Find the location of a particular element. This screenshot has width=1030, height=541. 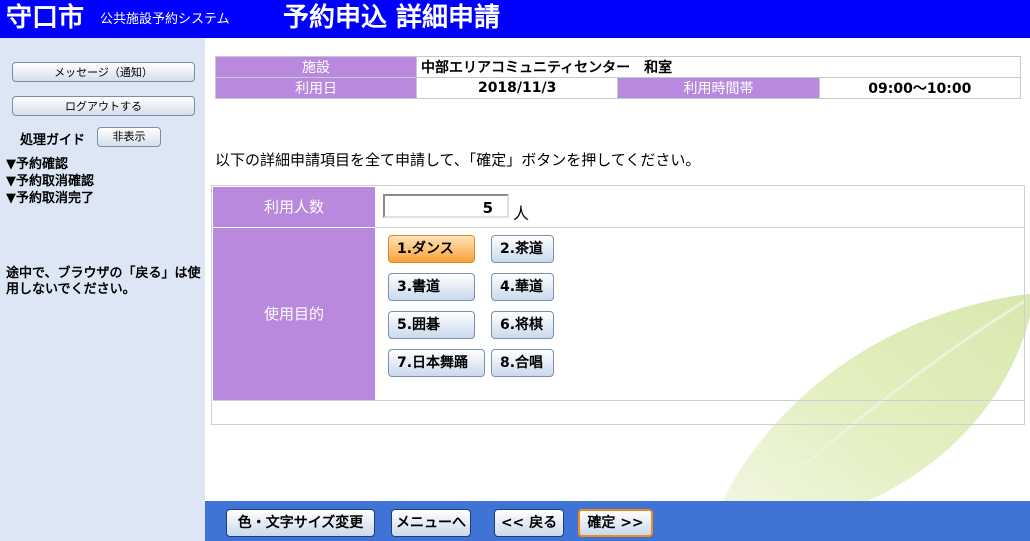

date-label: 利用日 is located at coordinates (316, 88).